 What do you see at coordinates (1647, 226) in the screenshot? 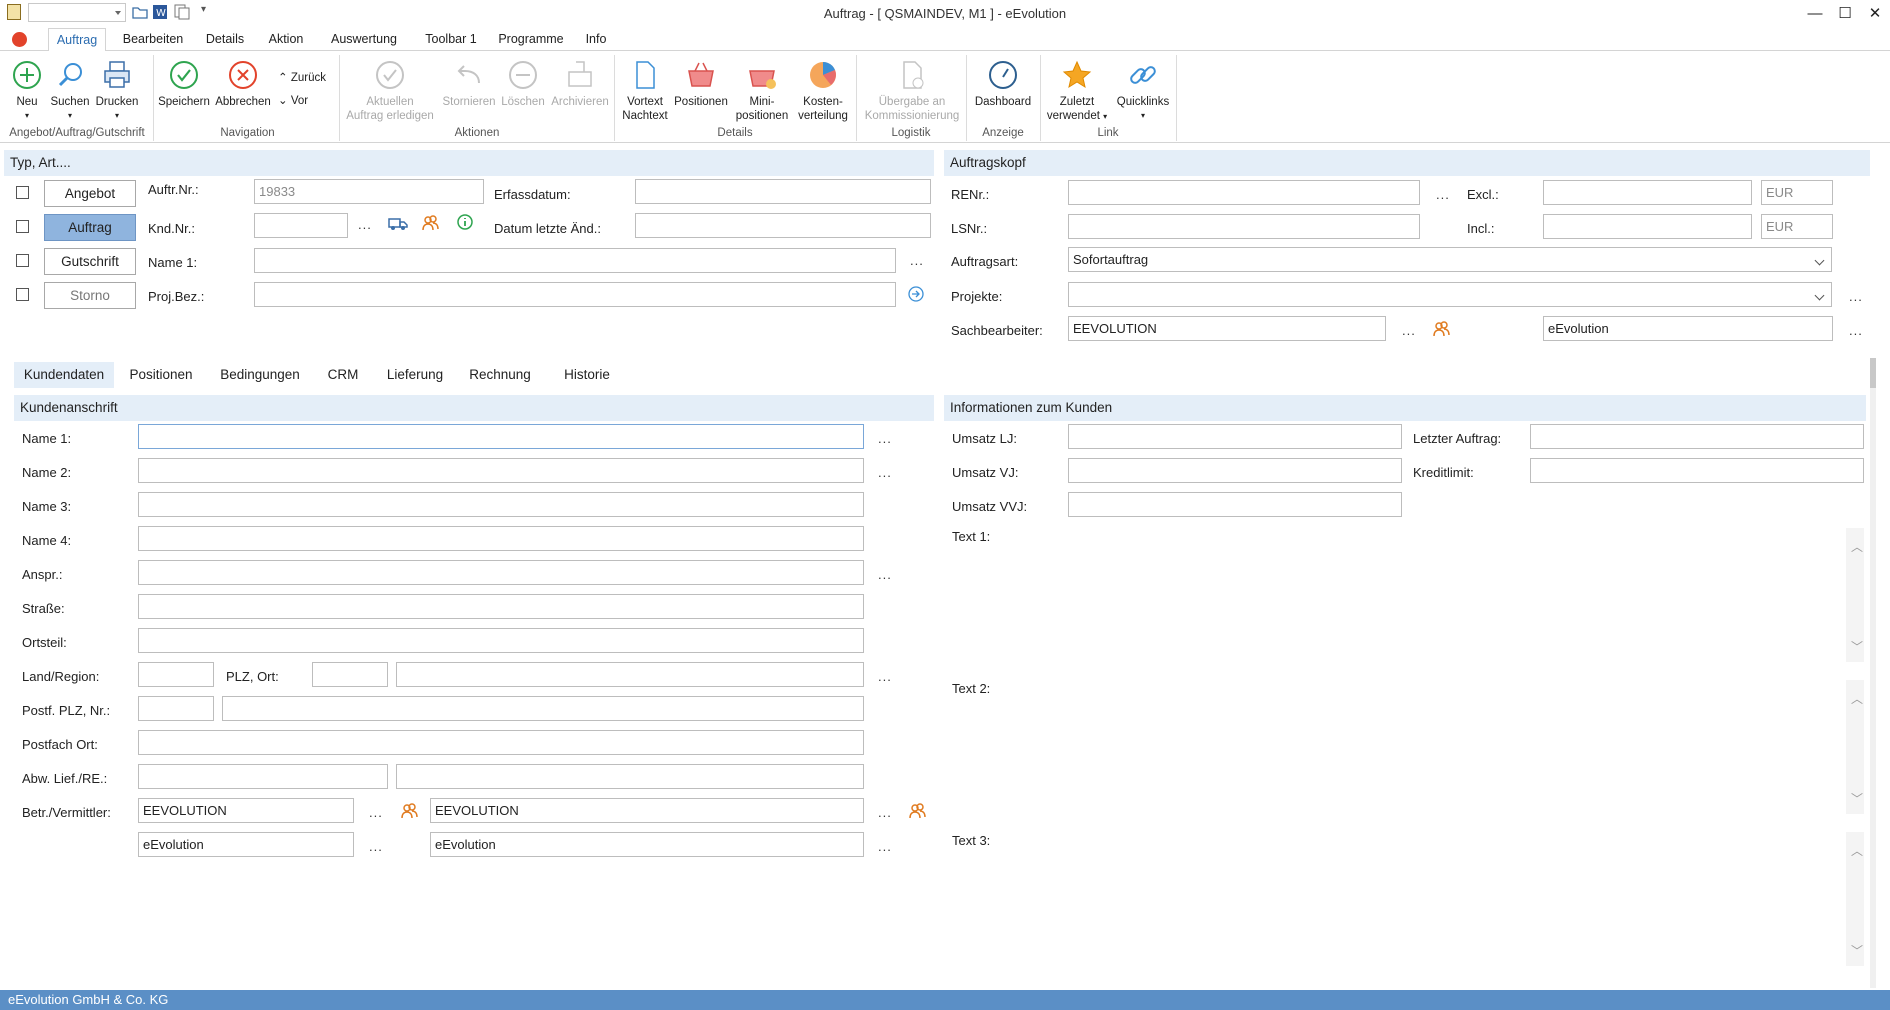
I see `incl-field` at bounding box center [1647, 226].